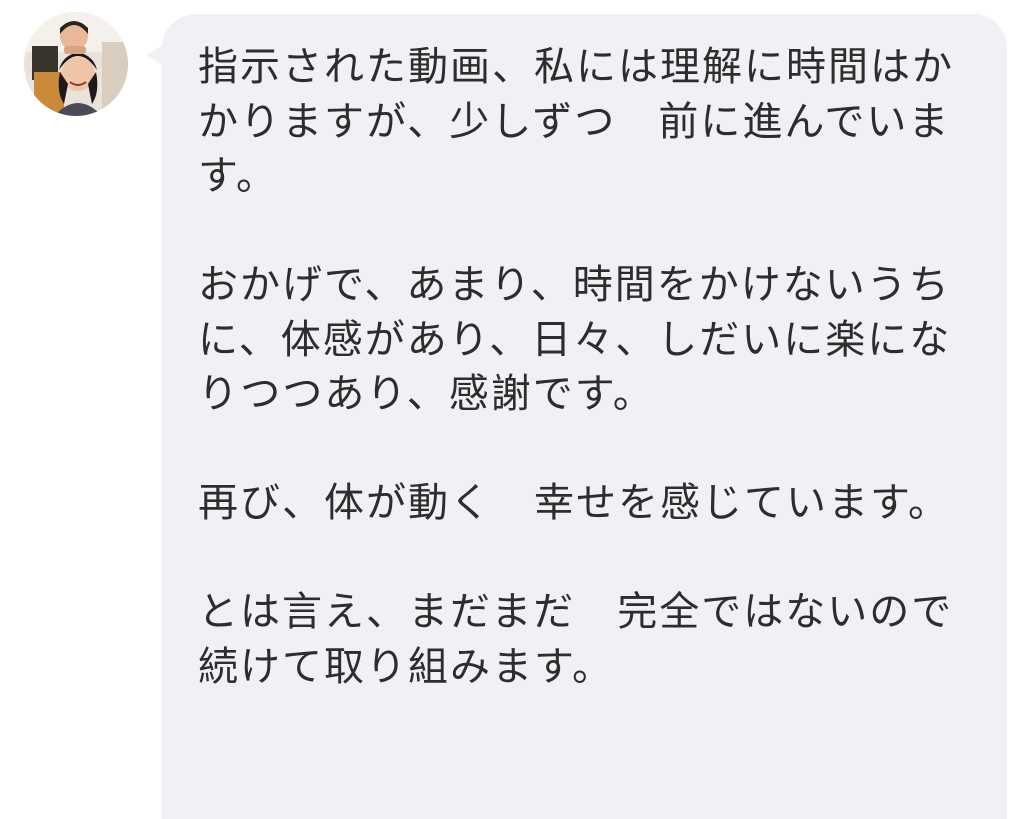  Describe the element at coordinates (576, 639) in the screenshot. I see `message-paragraph: とは言え、まだまだ 完全ではないので続けて取り組みます。` at that location.